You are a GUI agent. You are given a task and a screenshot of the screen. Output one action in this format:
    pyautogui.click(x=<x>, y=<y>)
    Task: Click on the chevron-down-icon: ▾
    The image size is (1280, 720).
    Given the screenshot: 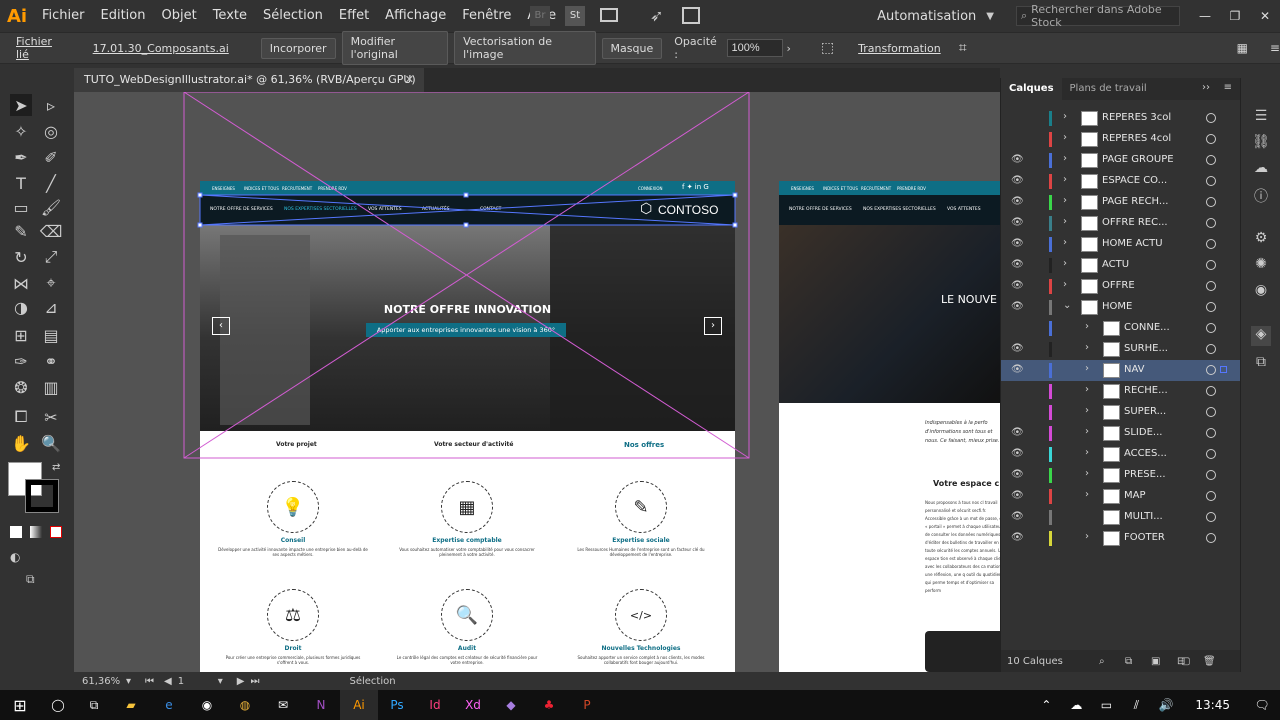 What is the action you would take?
    pyautogui.click(x=128, y=681)
    